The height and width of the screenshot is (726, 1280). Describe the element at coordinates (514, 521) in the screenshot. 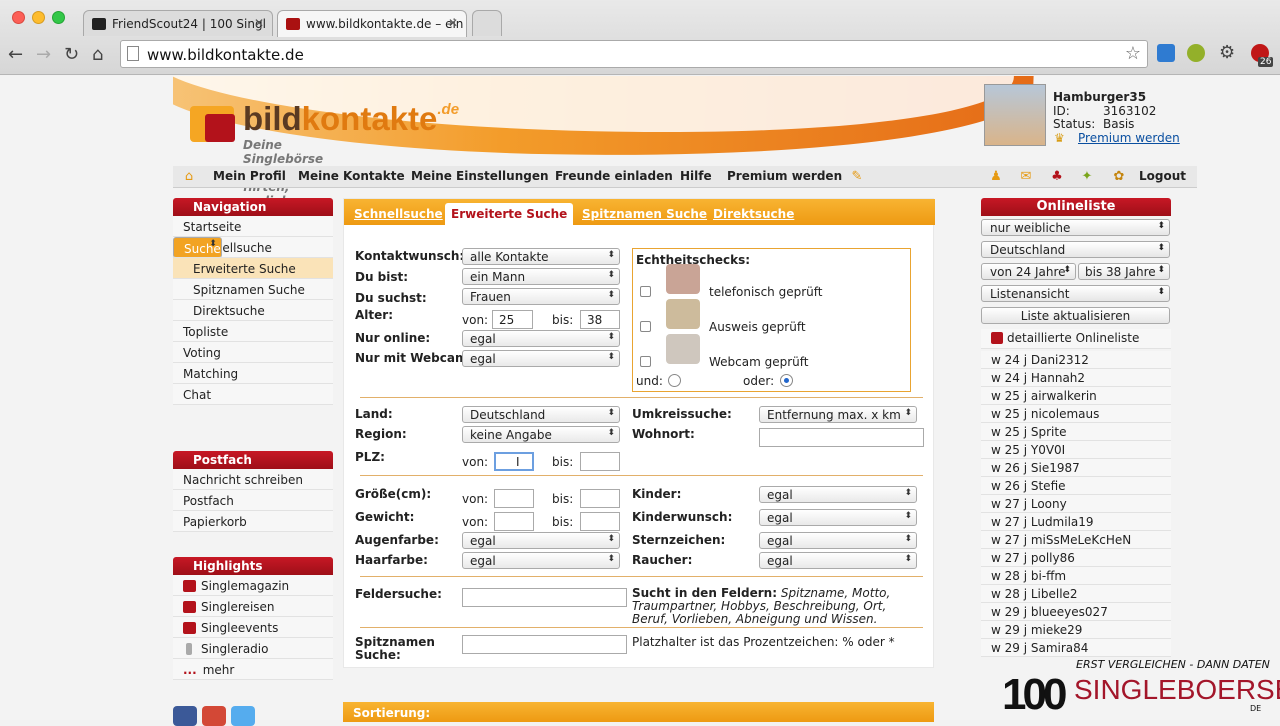

I see `gewicht-von-input` at that location.